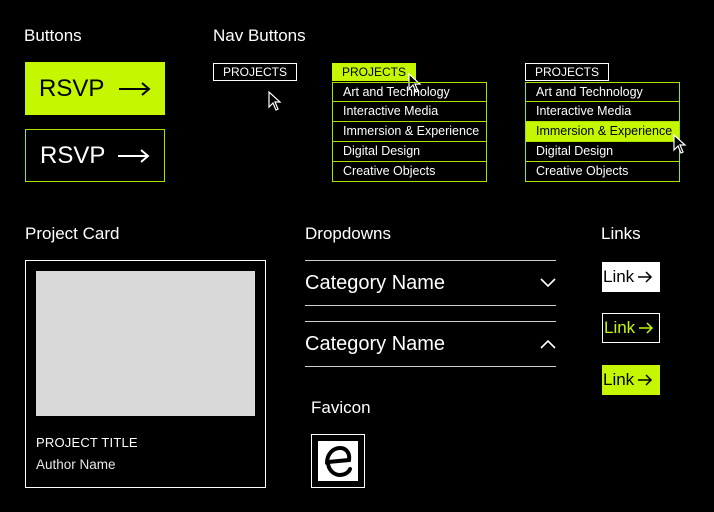 The height and width of the screenshot is (512, 714). I want to click on project-author: Author Name, so click(76, 464).